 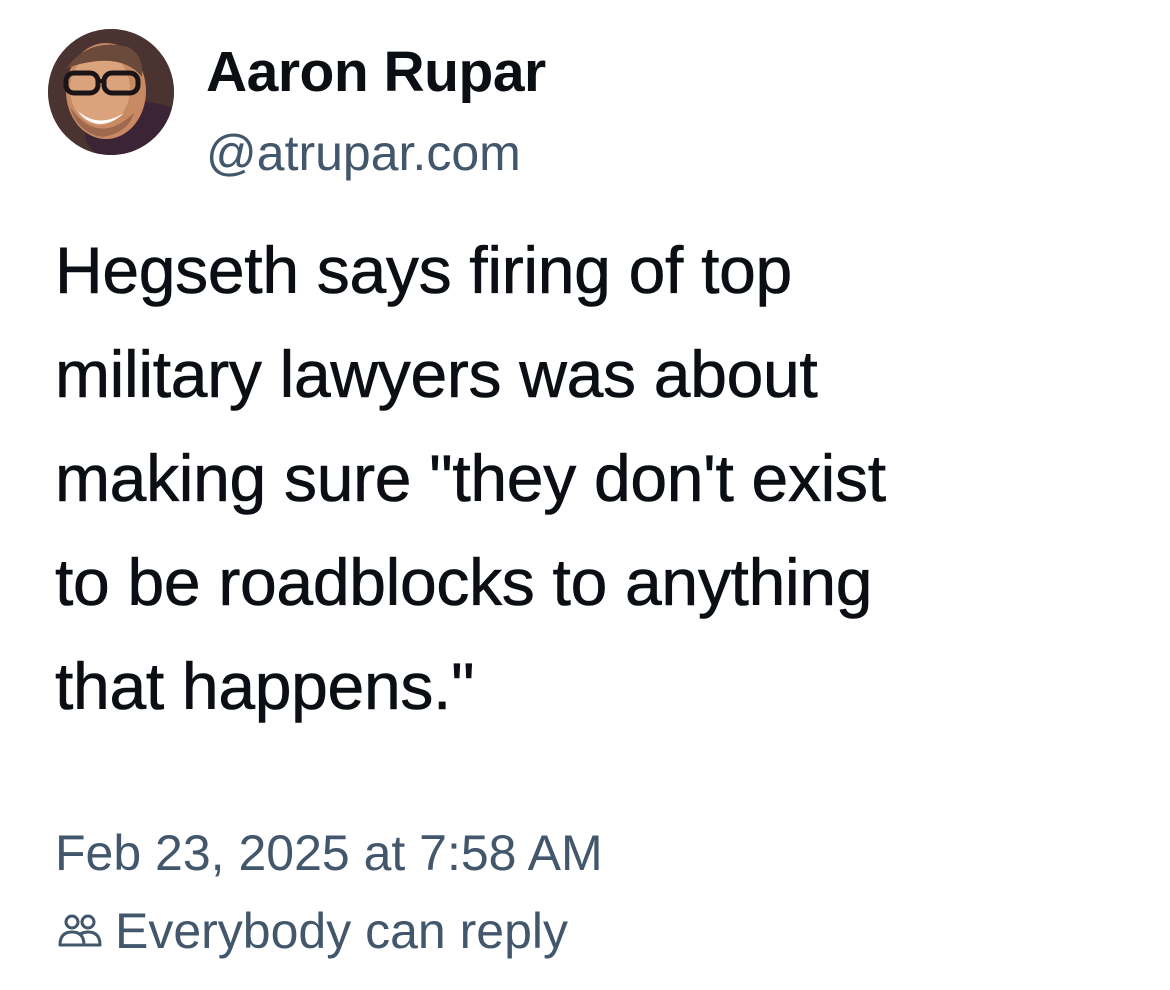 I want to click on post-text-line: making sure "they don't exist, so click(x=471, y=478).